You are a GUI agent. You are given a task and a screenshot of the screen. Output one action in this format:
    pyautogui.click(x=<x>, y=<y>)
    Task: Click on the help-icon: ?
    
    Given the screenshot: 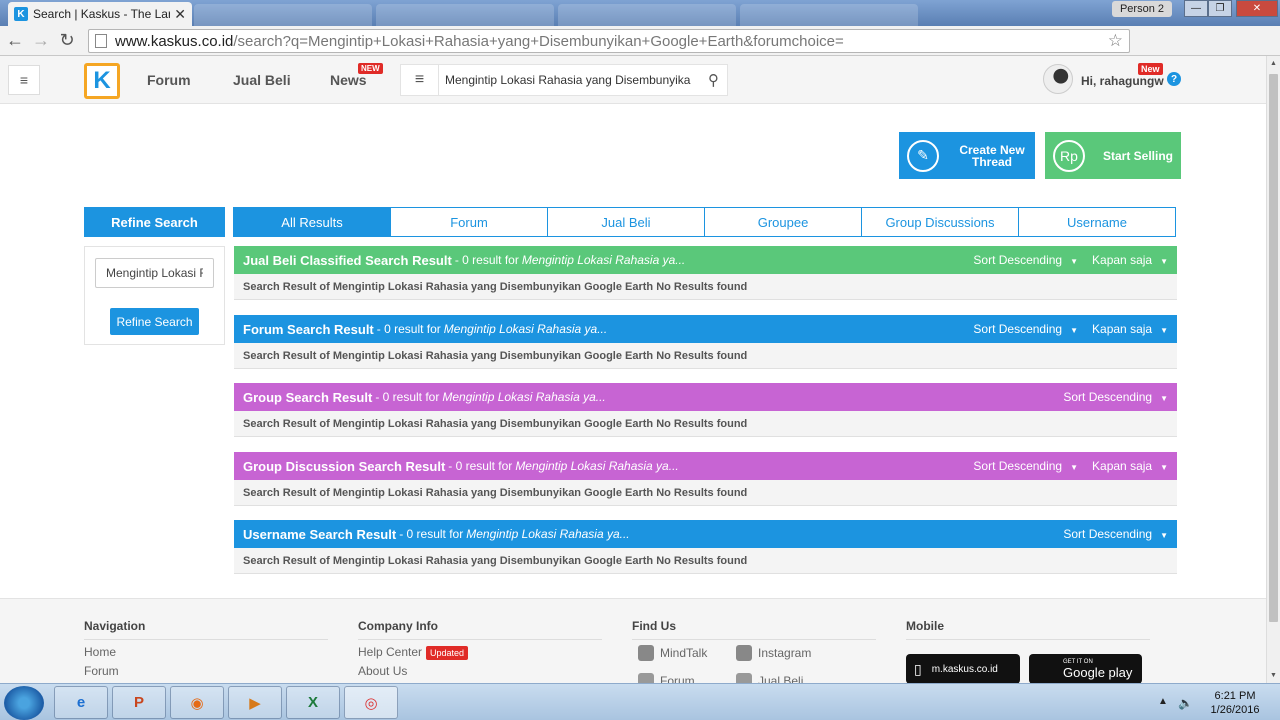 What is the action you would take?
    pyautogui.click(x=1174, y=79)
    